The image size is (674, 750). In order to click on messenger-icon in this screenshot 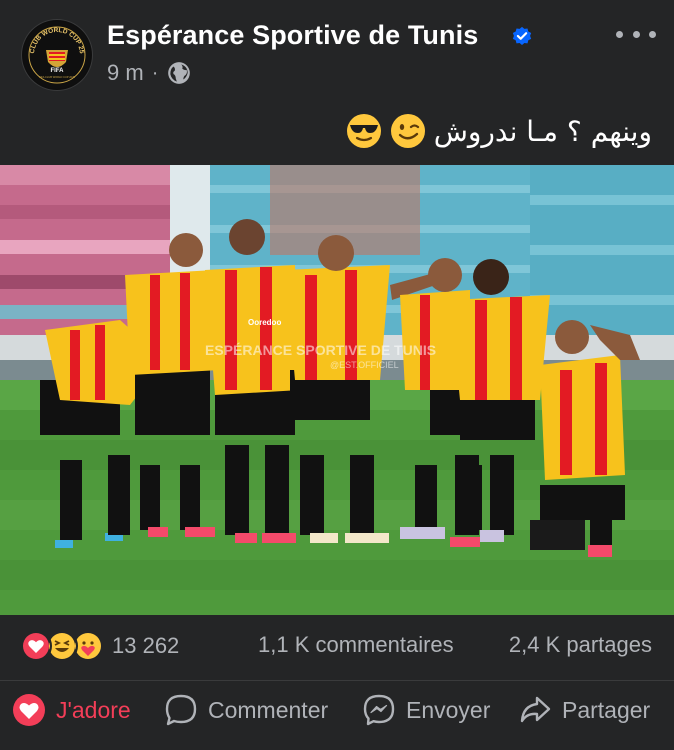, I will do `click(379, 710)`.